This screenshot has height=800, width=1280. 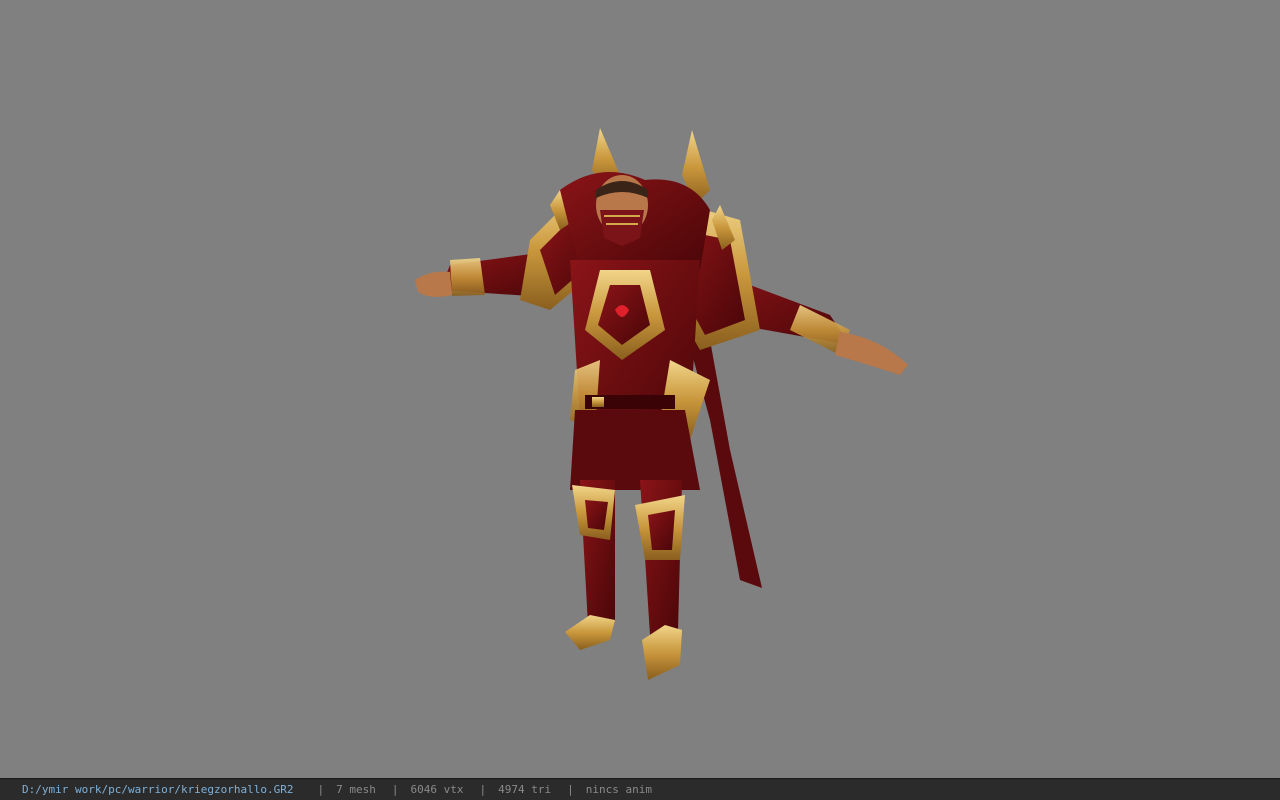 I want to click on mesh-count: 7 mesh, so click(x=356, y=789).